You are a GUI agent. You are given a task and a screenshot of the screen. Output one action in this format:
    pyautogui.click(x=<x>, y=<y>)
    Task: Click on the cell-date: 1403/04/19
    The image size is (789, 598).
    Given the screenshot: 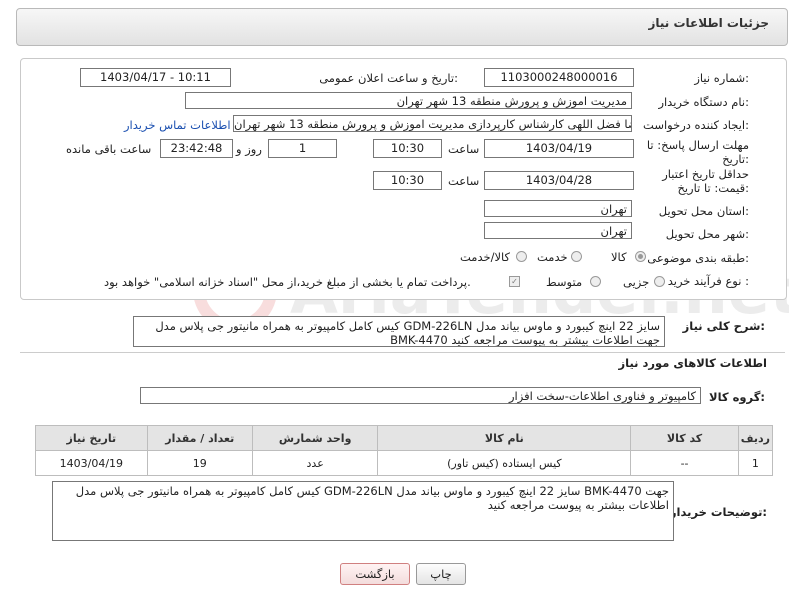 What is the action you would take?
    pyautogui.click(x=91, y=463)
    